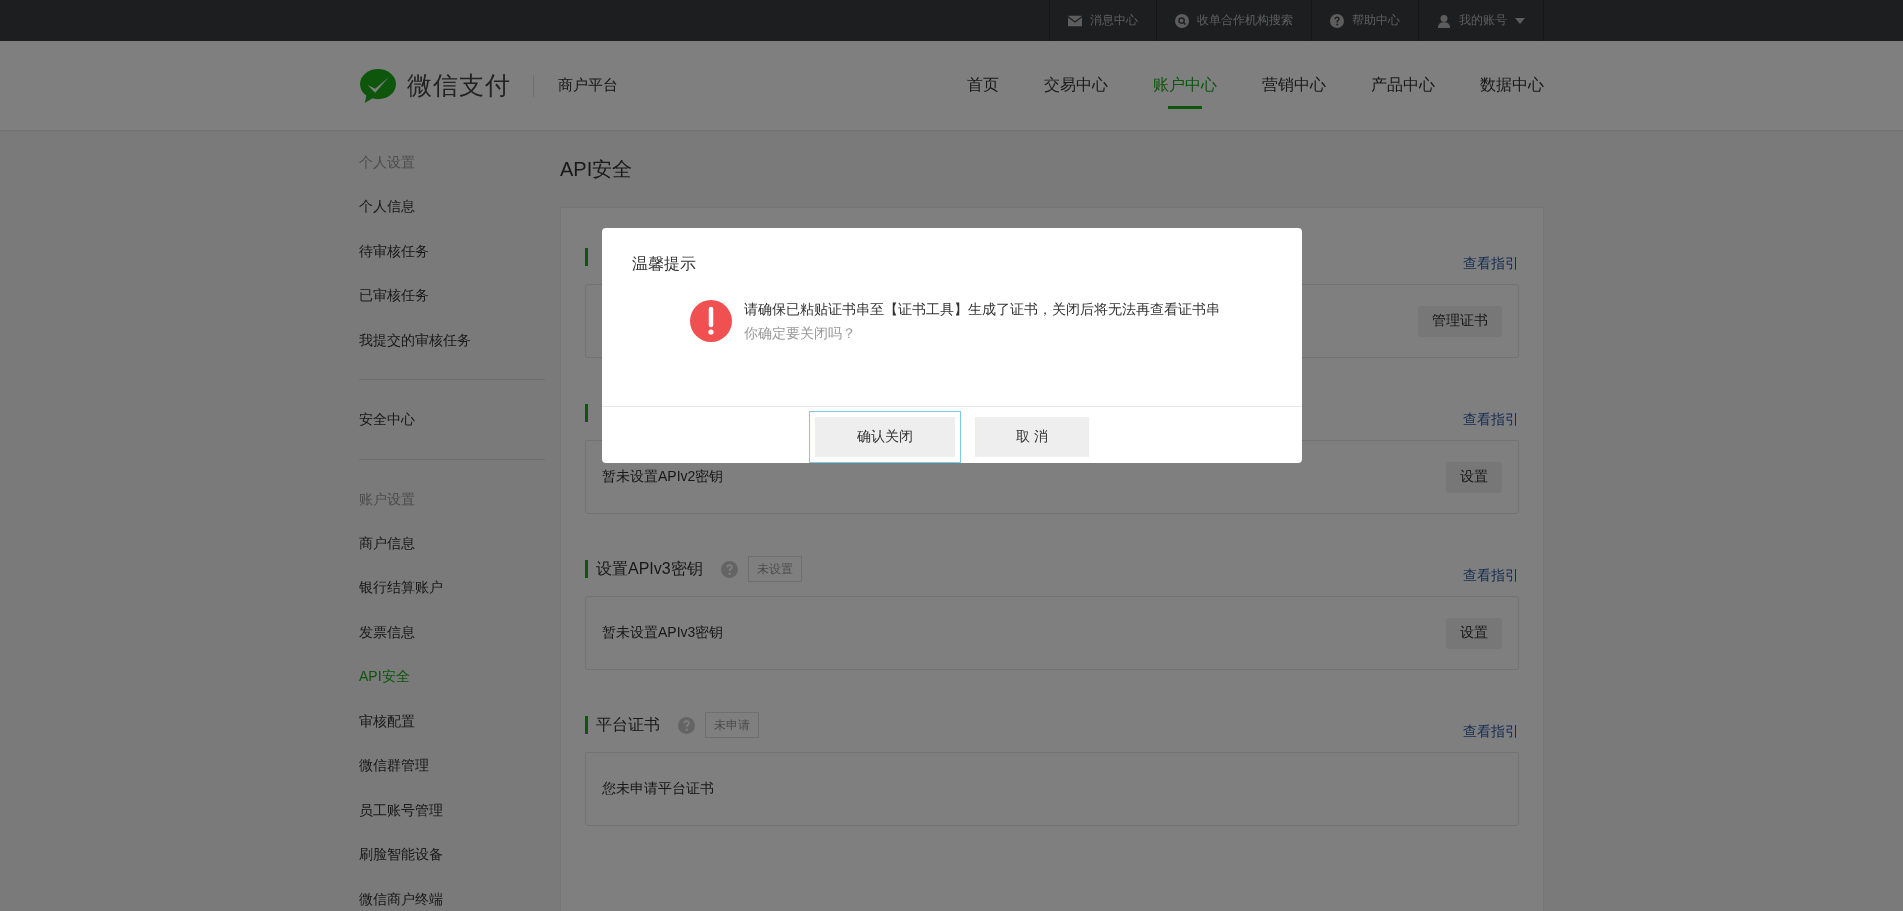 This screenshot has width=1903, height=911. Describe the element at coordinates (452, 250) in the screenshot. I see `sidebar-item: 待审核任务` at that location.